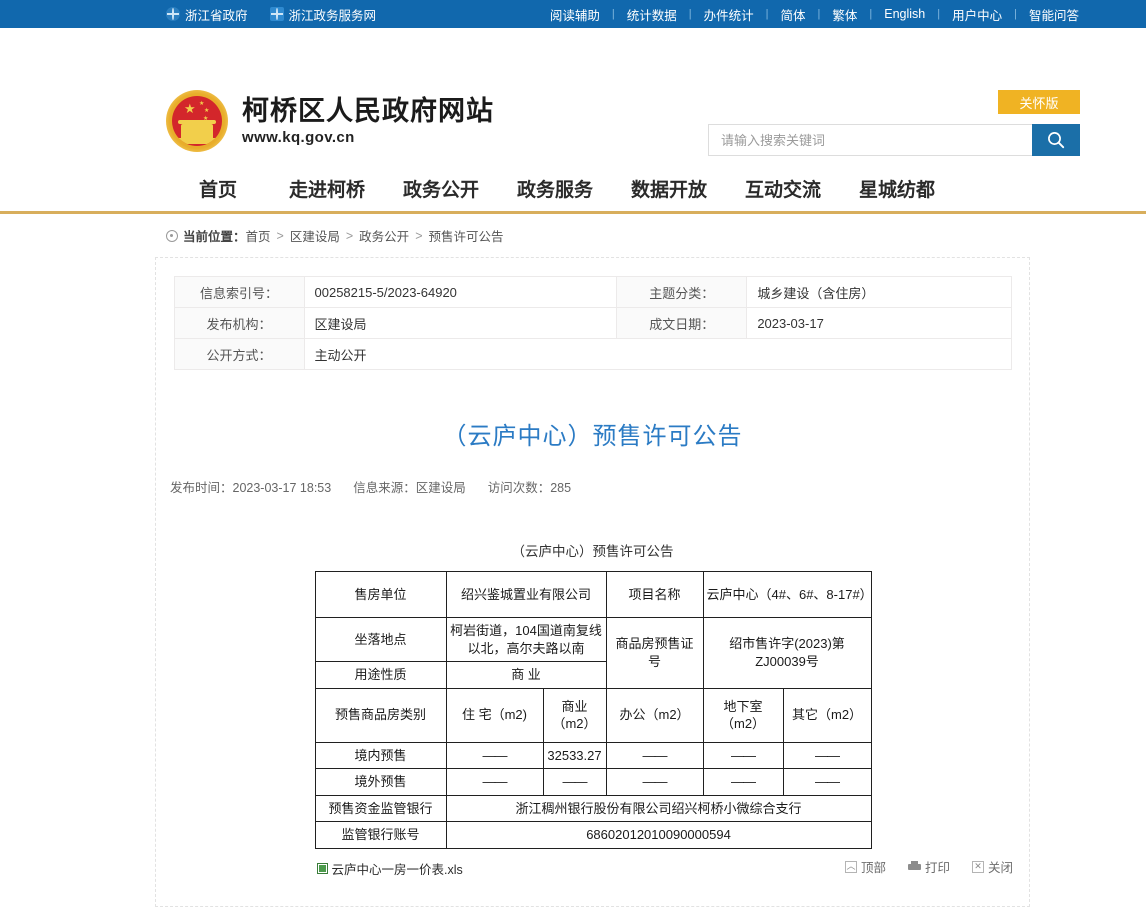 Image resolution: width=1146 pixels, height=907 pixels. What do you see at coordinates (654, 653) in the screenshot?
I see `cell-cert-label: 商品房预售证号` at bounding box center [654, 653].